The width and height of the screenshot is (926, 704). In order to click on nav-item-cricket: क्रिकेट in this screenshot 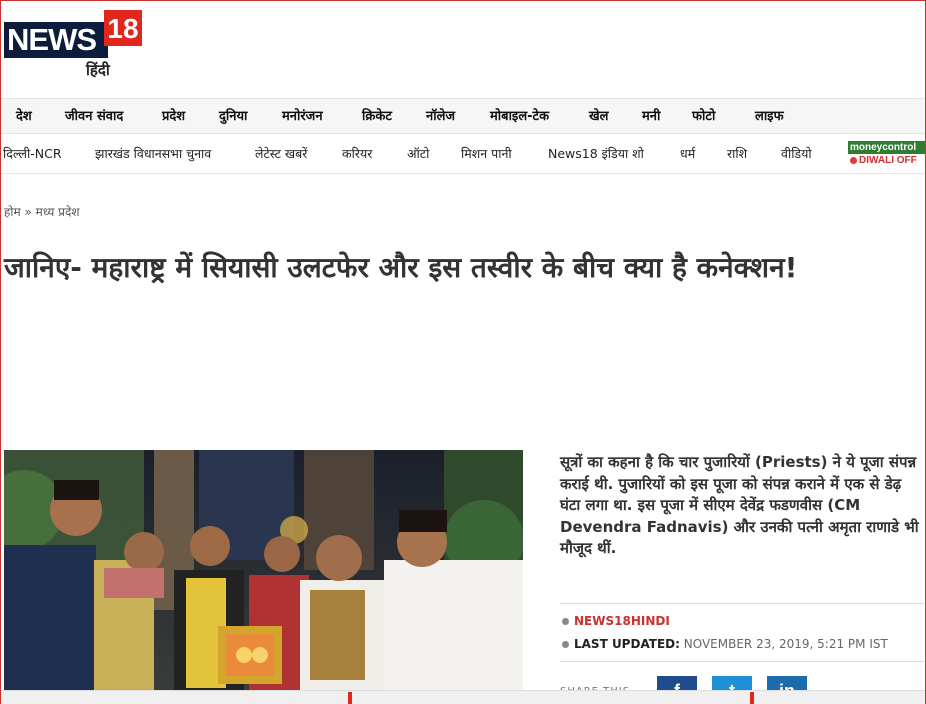, I will do `click(377, 117)`.